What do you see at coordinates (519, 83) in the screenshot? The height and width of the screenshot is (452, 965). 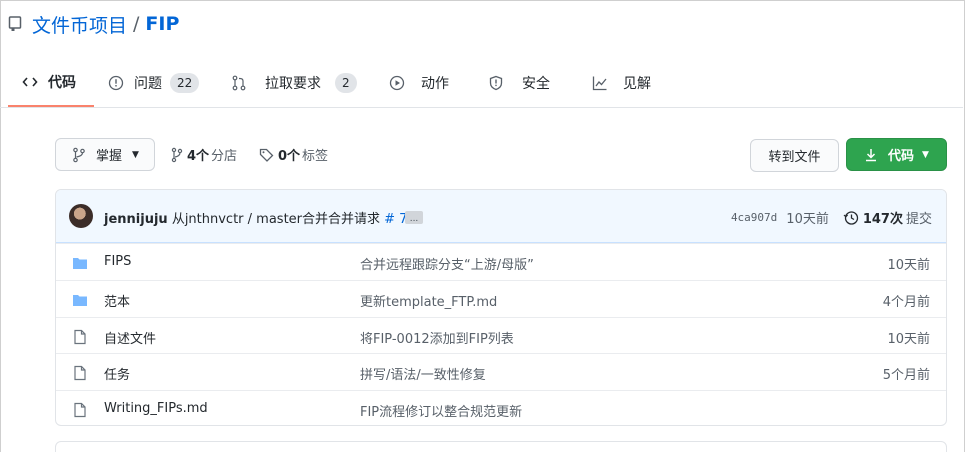 I see `tab-security: 安全` at bounding box center [519, 83].